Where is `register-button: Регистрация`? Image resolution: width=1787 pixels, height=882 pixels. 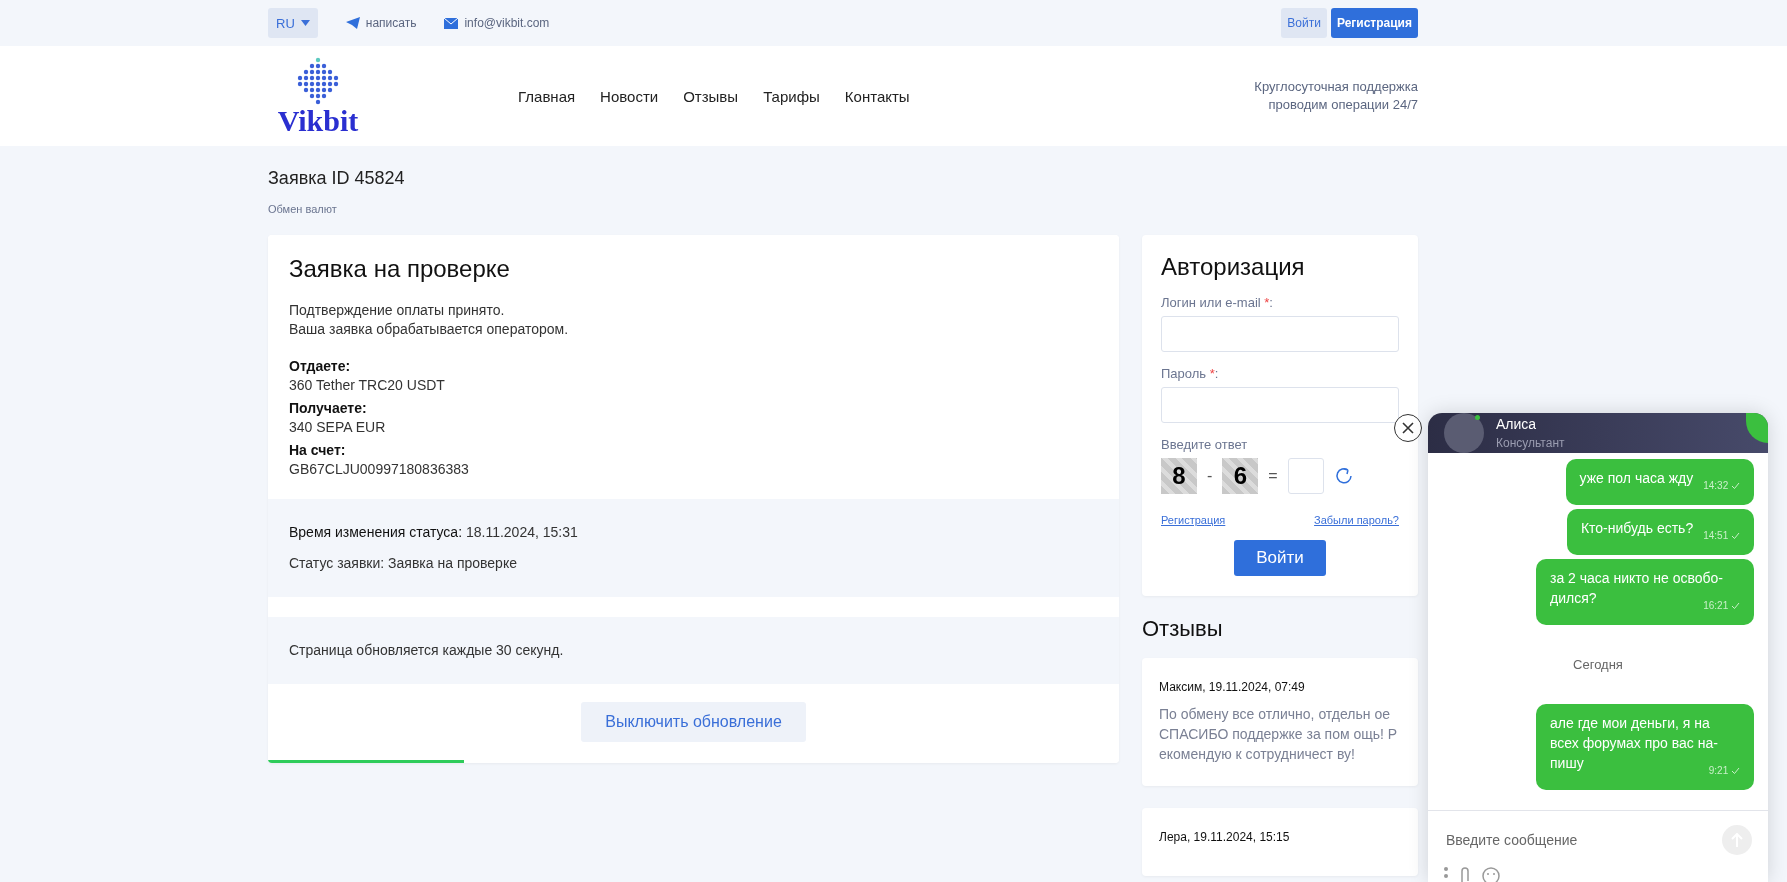 register-button: Регистрация is located at coordinates (1374, 23).